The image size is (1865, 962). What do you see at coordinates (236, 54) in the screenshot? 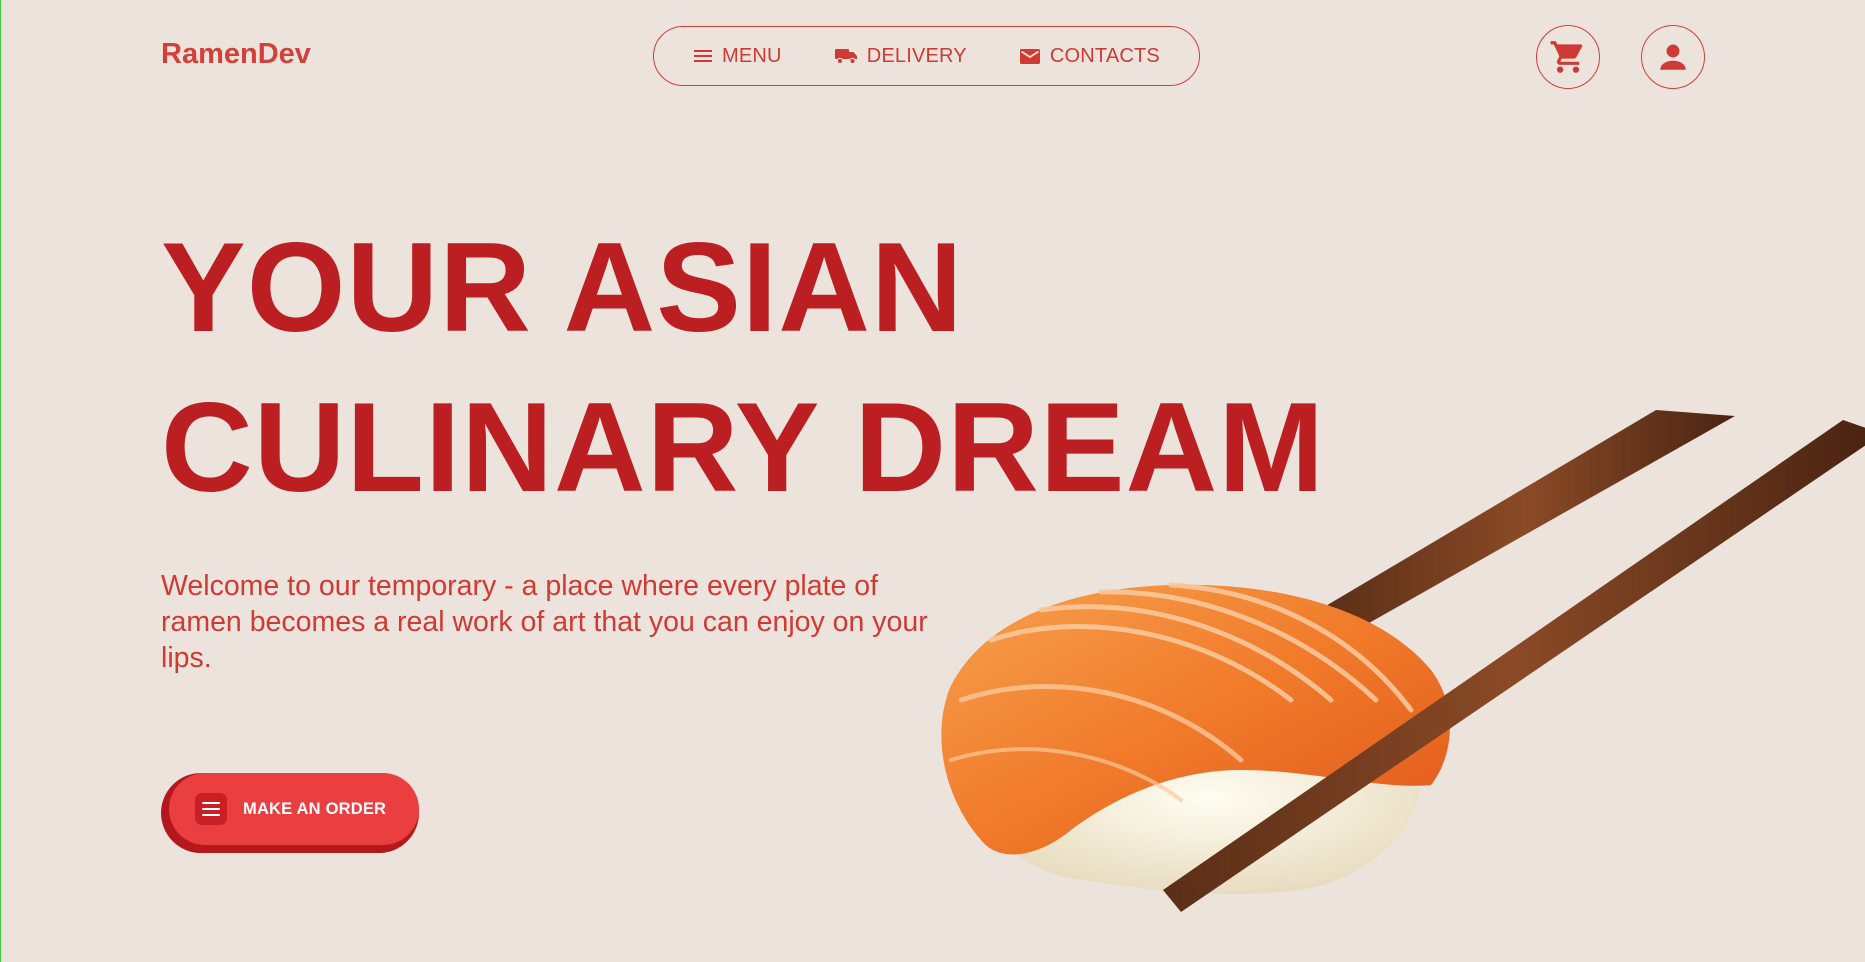
I see `logo: RamenDev` at bounding box center [236, 54].